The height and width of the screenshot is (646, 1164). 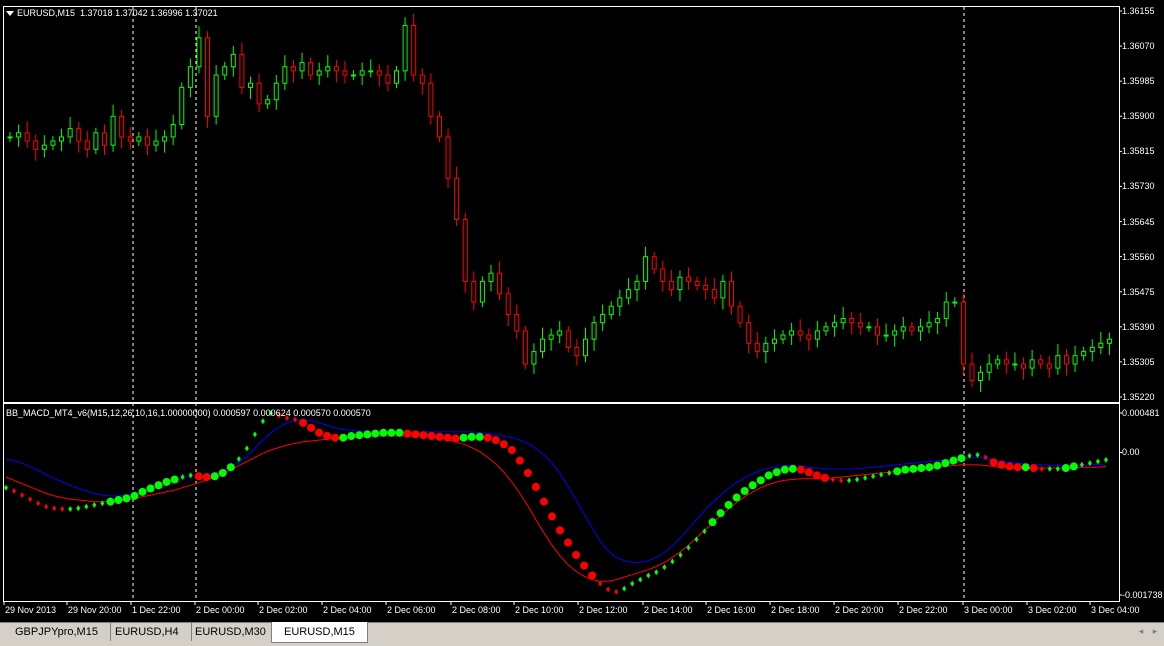 I want to click on time-tick-label: 2 Dec 00:00, so click(x=220, y=610).